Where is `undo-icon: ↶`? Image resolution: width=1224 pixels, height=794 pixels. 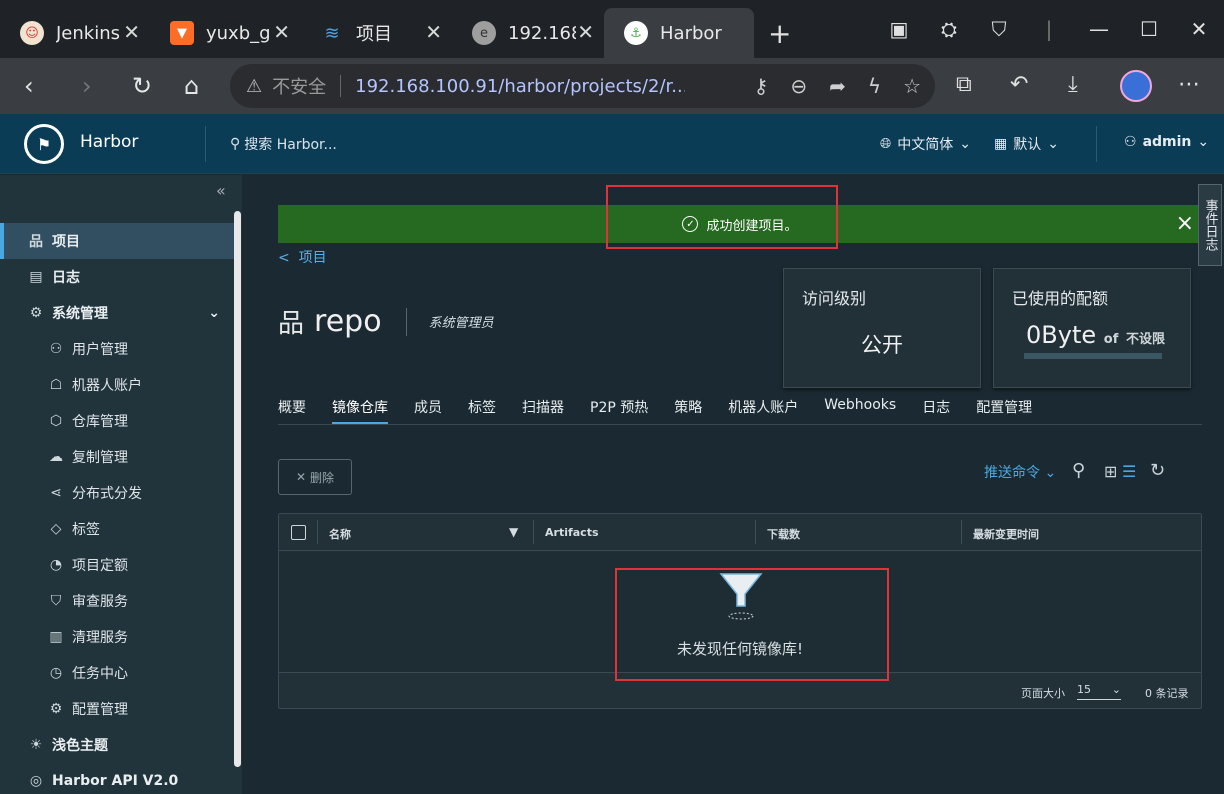
undo-icon: ↶ is located at coordinates (1019, 84).